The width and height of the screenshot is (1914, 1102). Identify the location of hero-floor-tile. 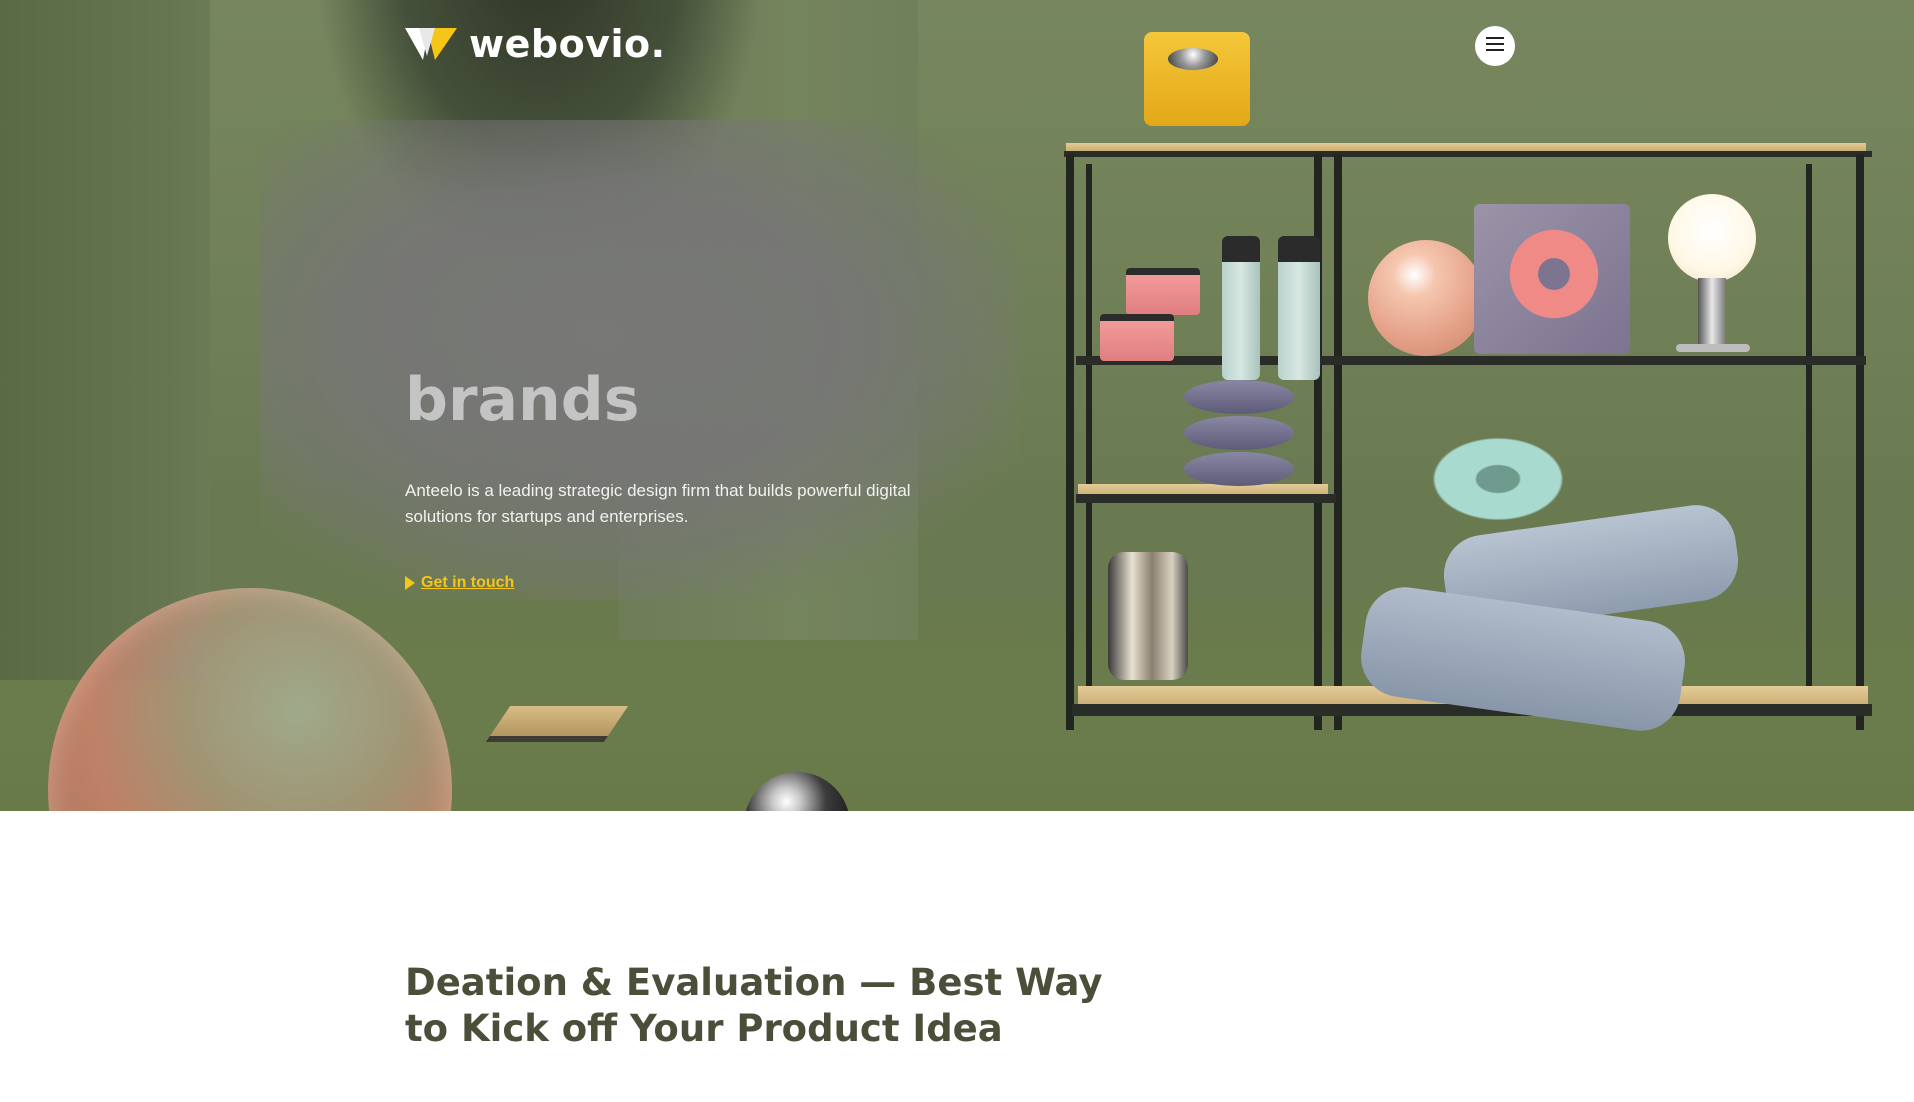
(557, 724).